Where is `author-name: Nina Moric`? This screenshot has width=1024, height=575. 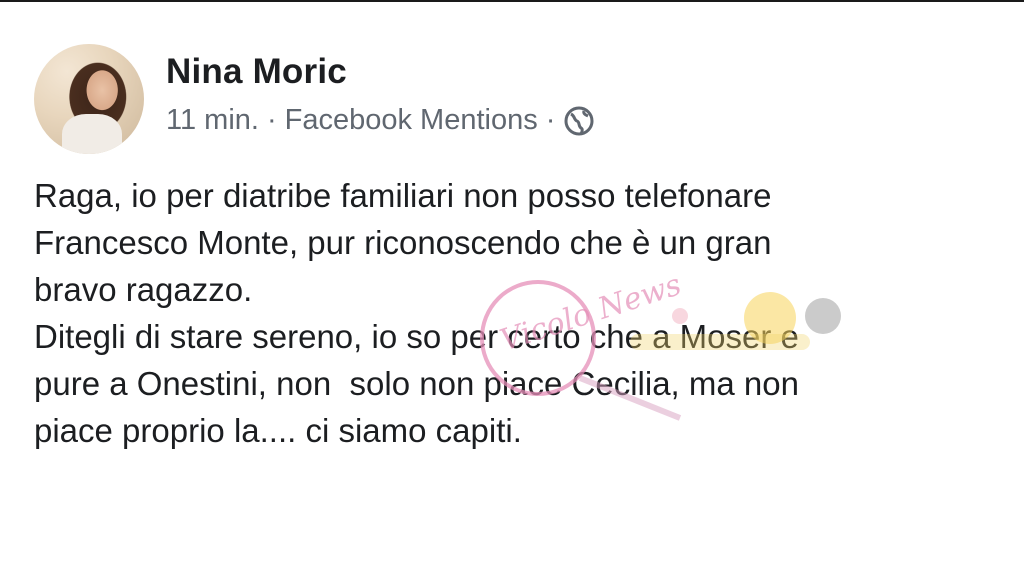 author-name: Nina Moric is located at coordinates (256, 72).